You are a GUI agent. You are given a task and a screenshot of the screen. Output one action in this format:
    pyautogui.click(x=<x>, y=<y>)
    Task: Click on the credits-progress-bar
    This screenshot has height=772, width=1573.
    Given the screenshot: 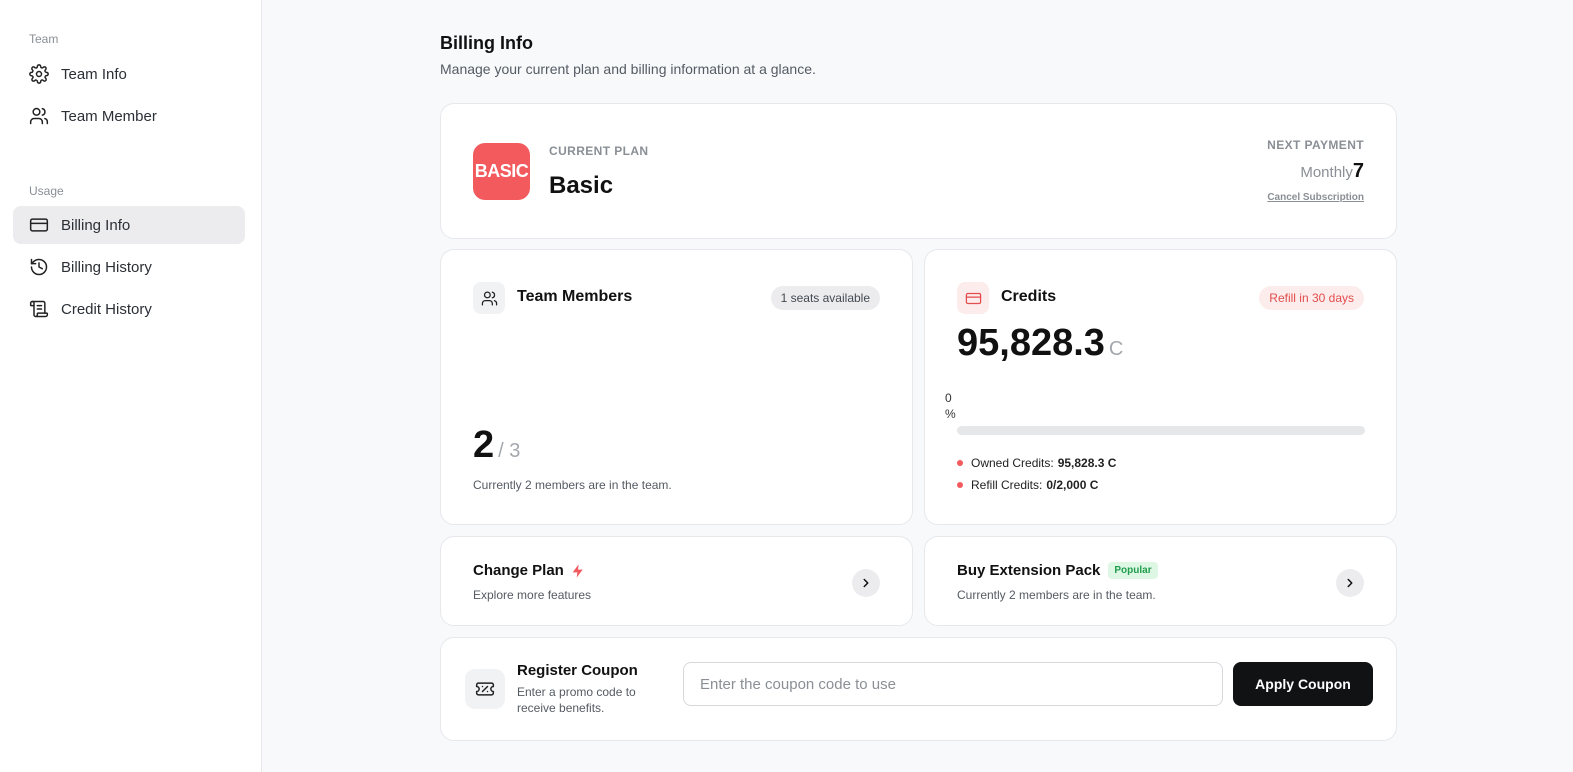 What is the action you would take?
    pyautogui.click(x=1161, y=430)
    